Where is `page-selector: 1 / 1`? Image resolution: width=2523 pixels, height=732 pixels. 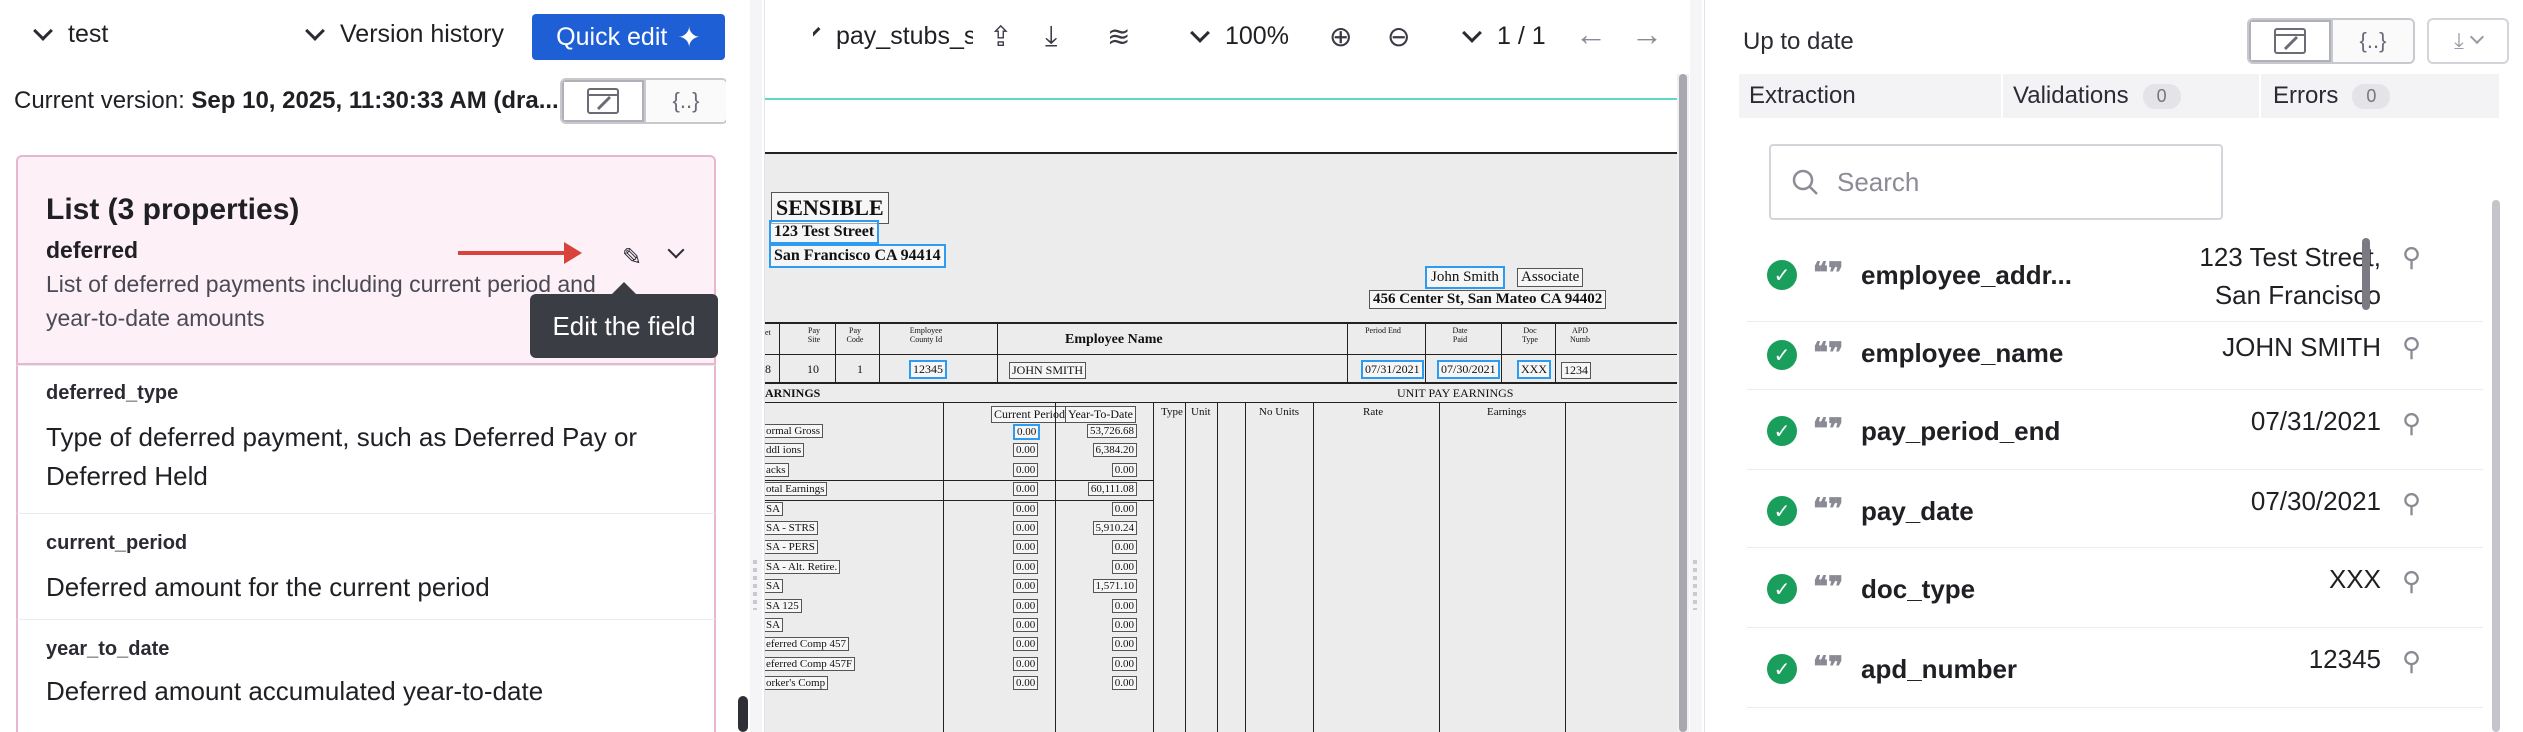
page-selector: 1 / 1 is located at coordinates (1504, 36).